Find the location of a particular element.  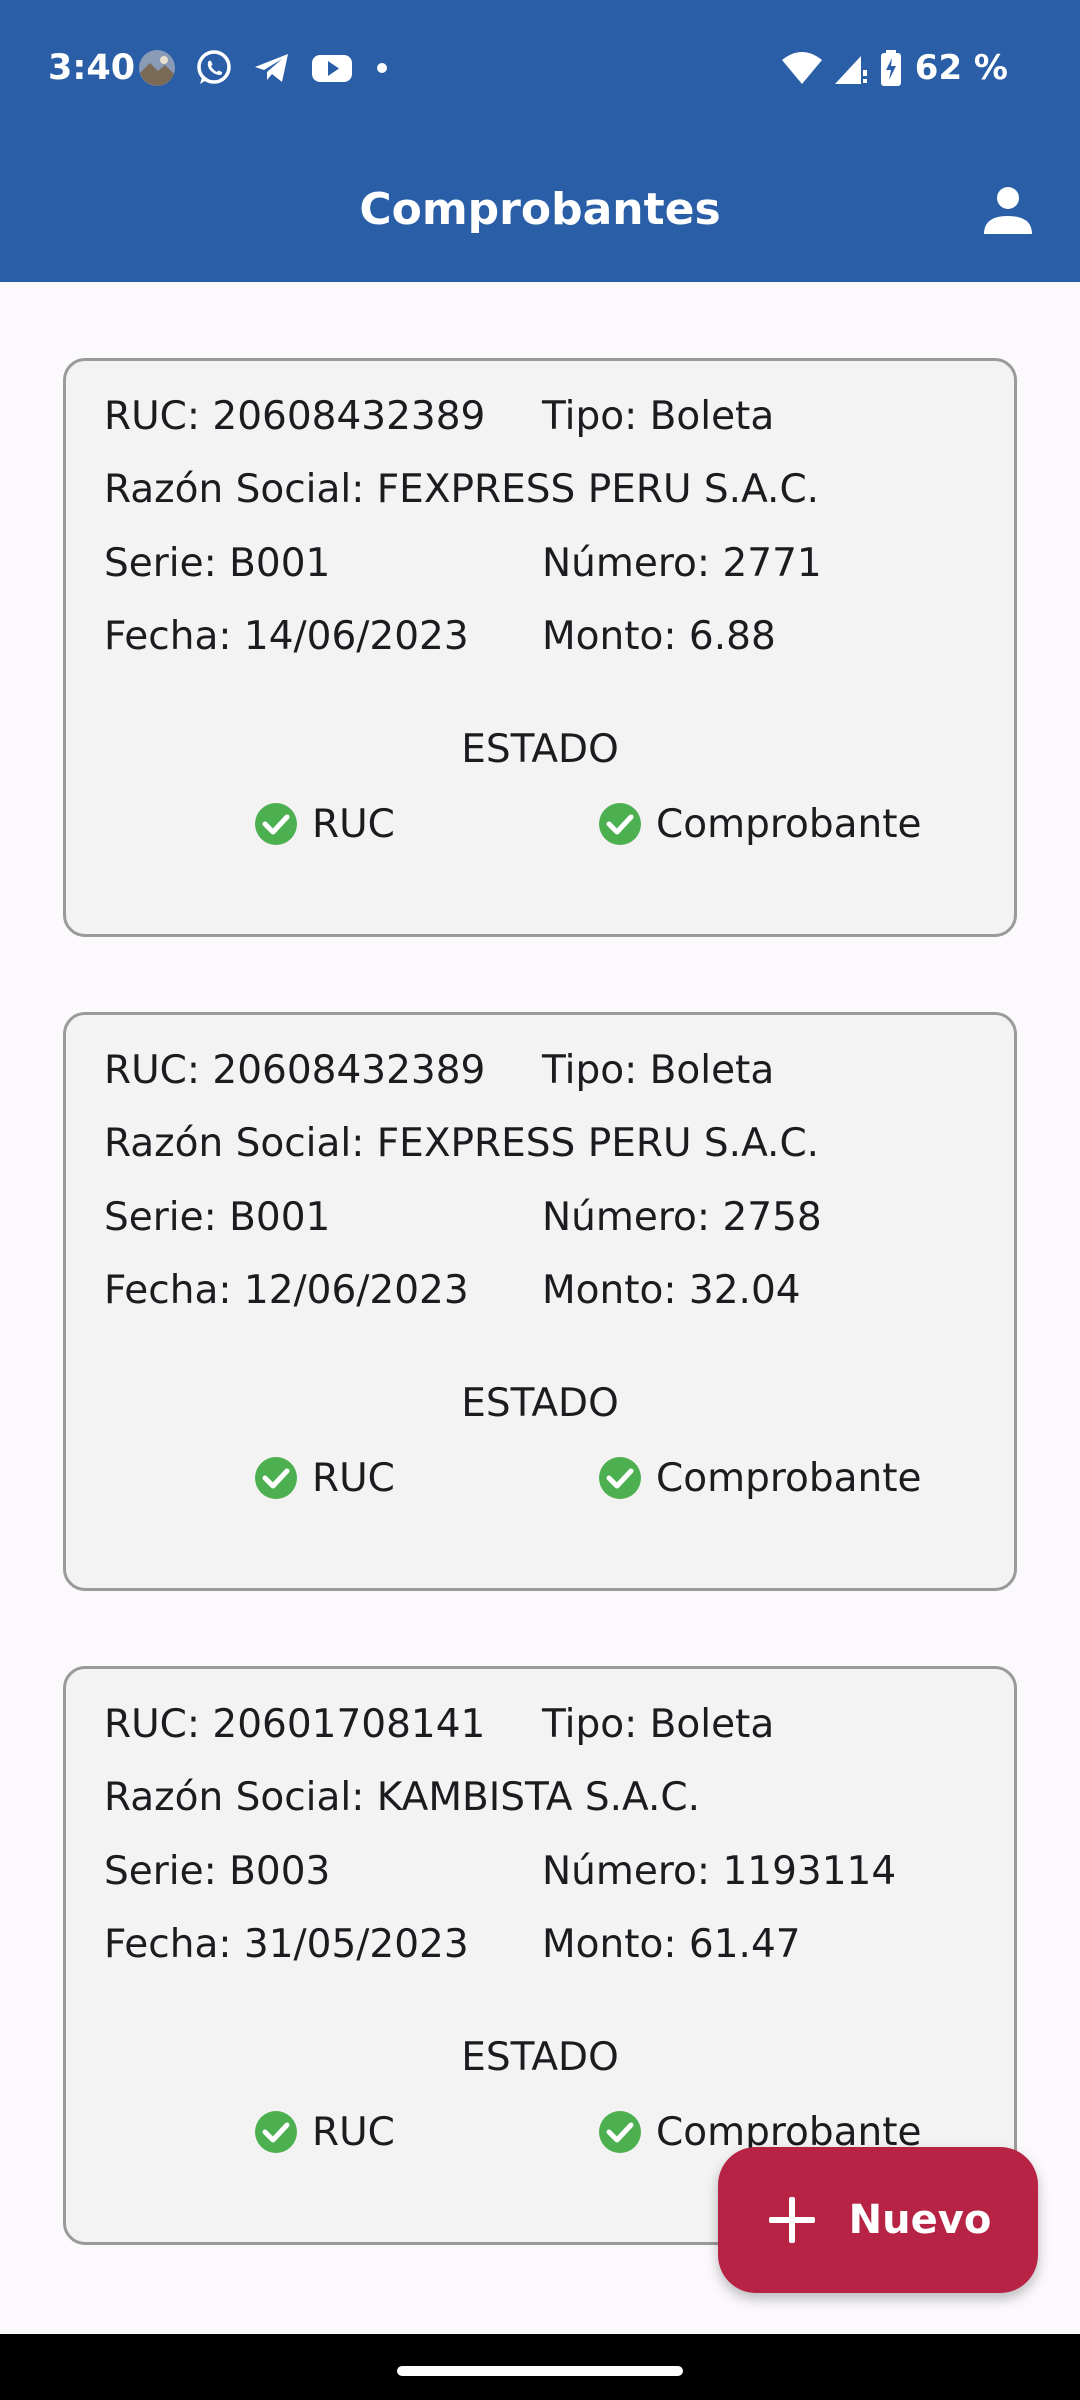

plus-icon is located at coordinates (792, 2220).